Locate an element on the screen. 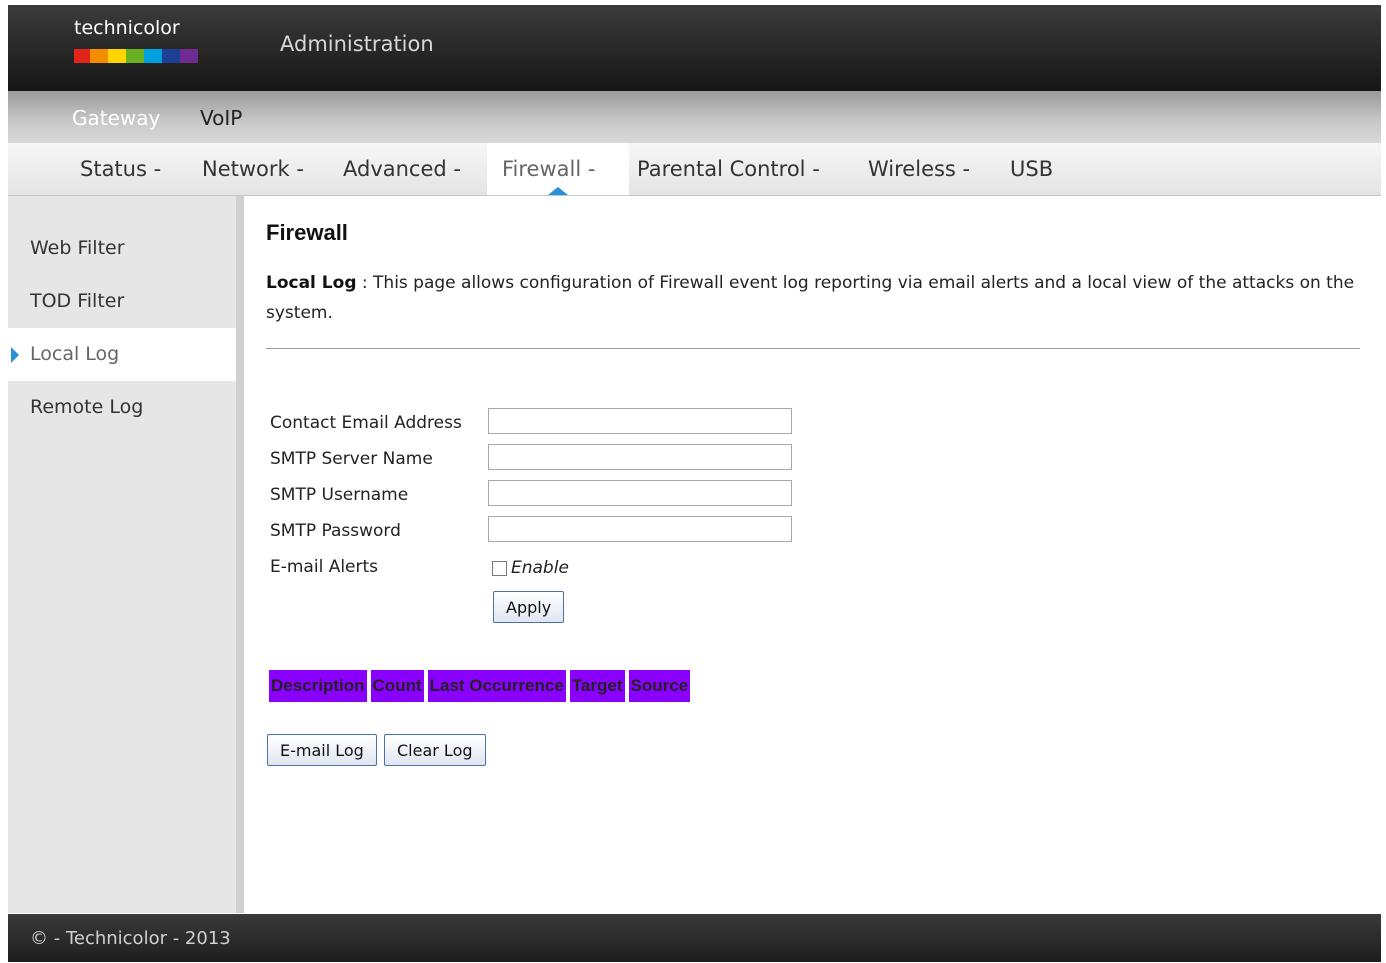  smtp-username-label: SMTP Username is located at coordinates (339, 495).